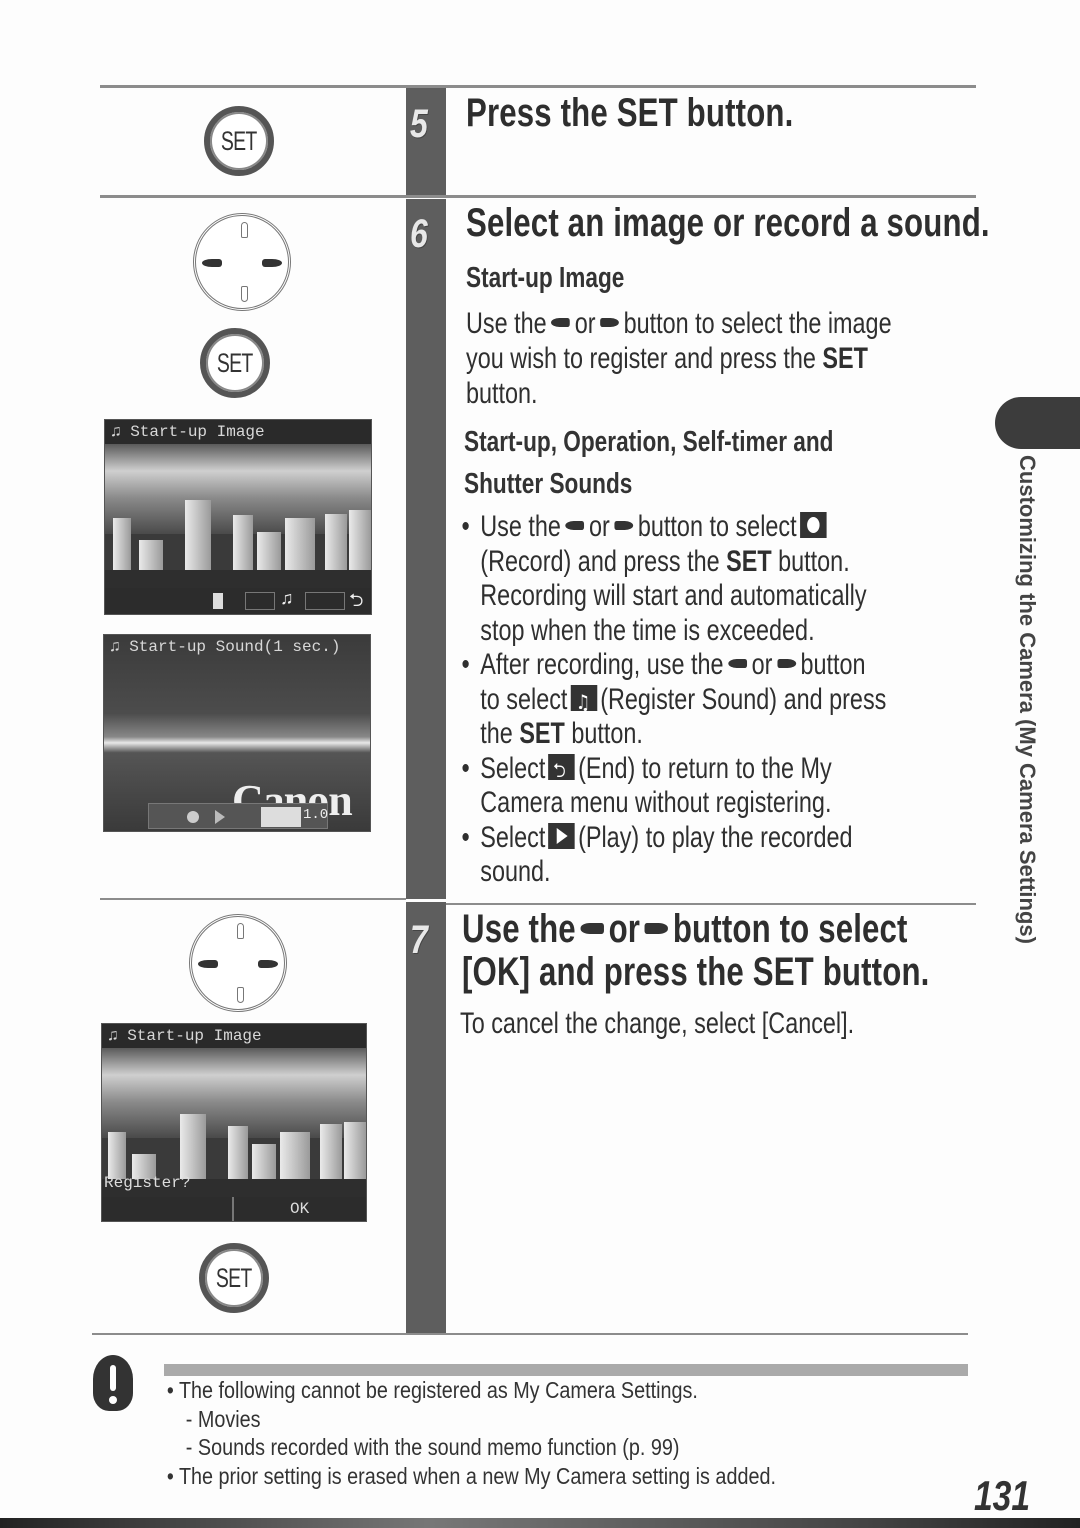 Image resolution: width=1080 pixels, height=1528 pixels. I want to click on chapter-tab, so click(1037, 423).